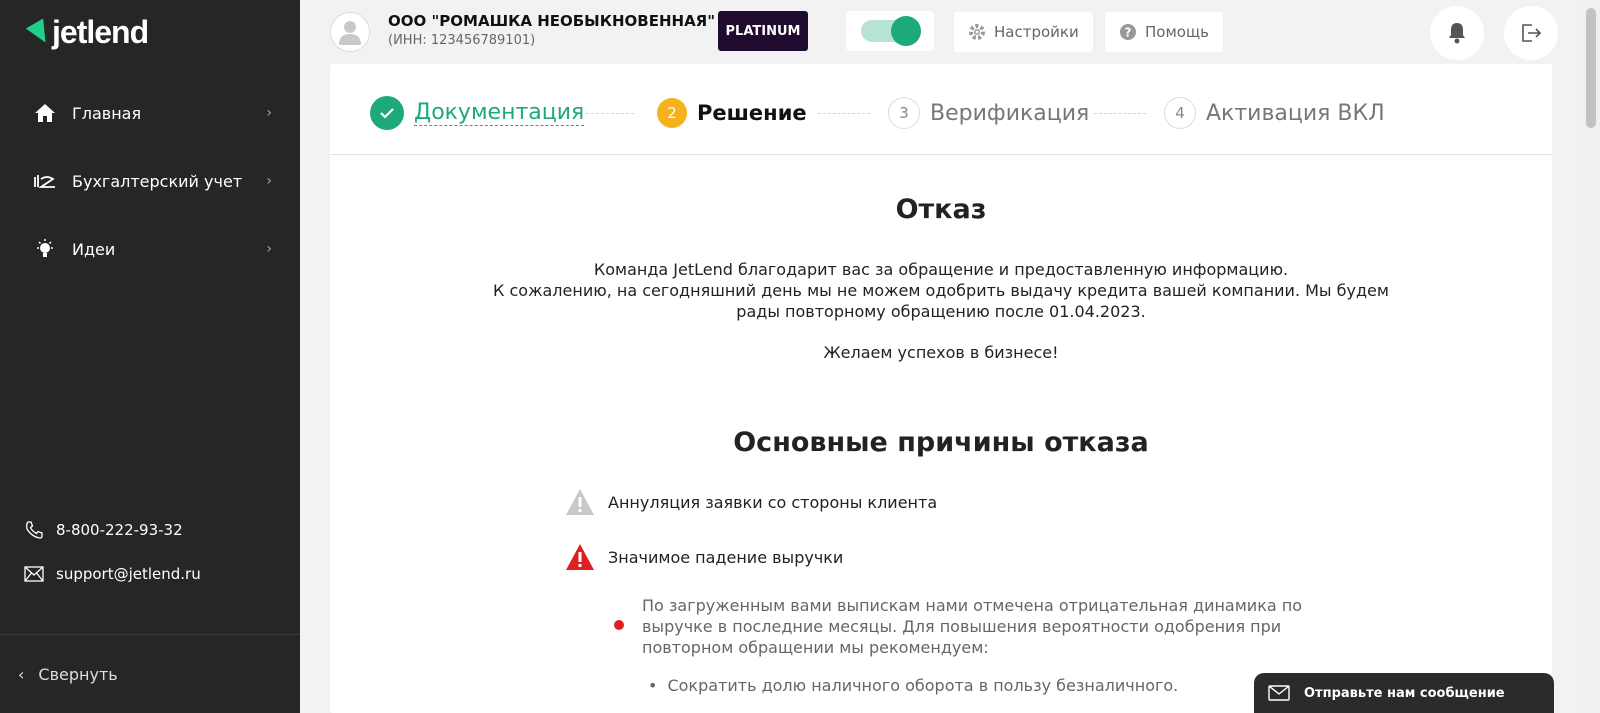 This screenshot has width=1600, height=713. Describe the element at coordinates (580, 557) in the screenshot. I see `danger-icon` at that location.